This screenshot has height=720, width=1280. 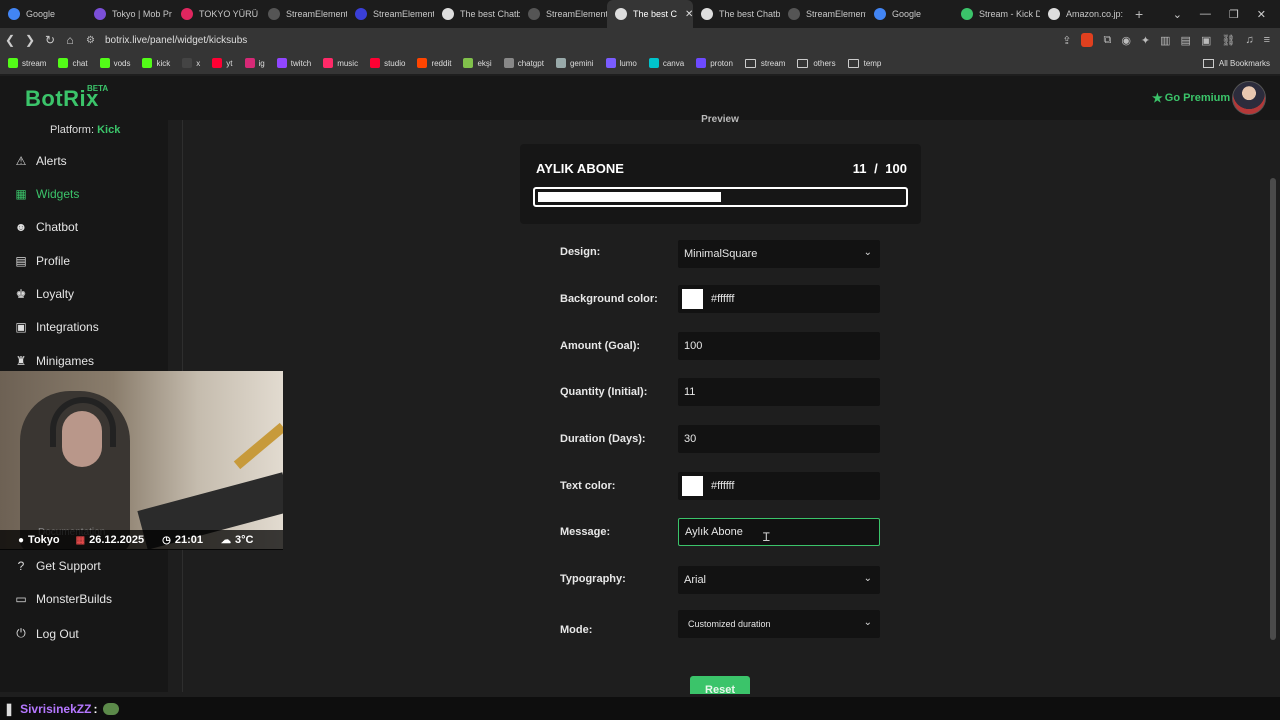 I want to click on reset-button: Reset, so click(x=720, y=685).